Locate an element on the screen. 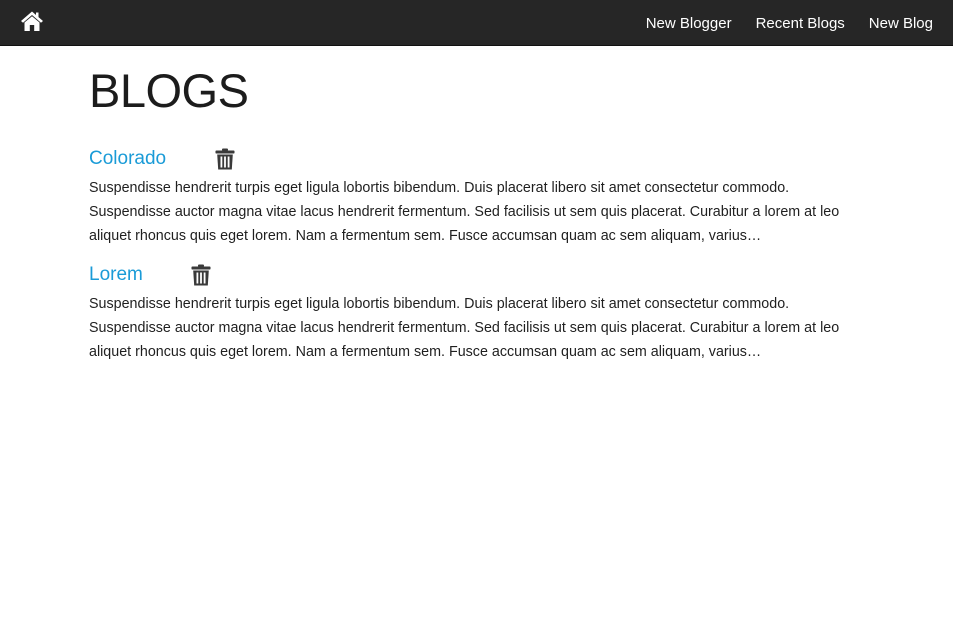 This screenshot has width=953, height=625. top-navbar: New Blogger Recent Blogs New Blog is located at coordinates (476, 23).